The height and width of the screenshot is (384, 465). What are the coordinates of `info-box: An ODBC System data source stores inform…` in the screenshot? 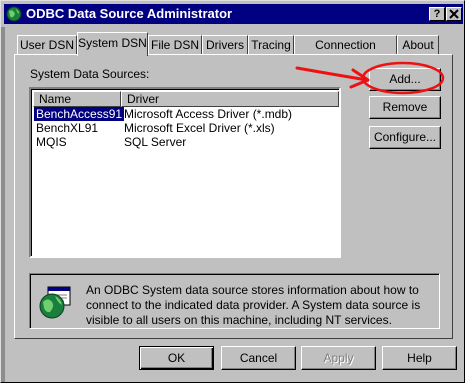 It's located at (234, 301).